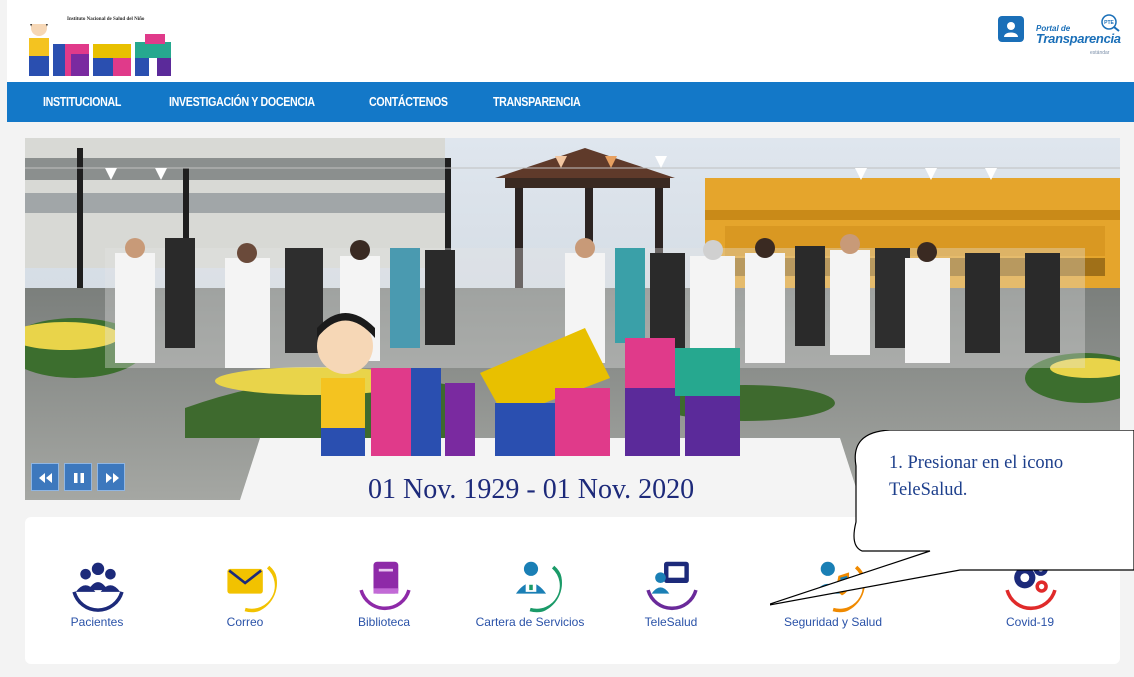 The height and width of the screenshot is (677, 1134). What do you see at coordinates (672, 586) in the screenshot?
I see `telehealth-icon` at bounding box center [672, 586].